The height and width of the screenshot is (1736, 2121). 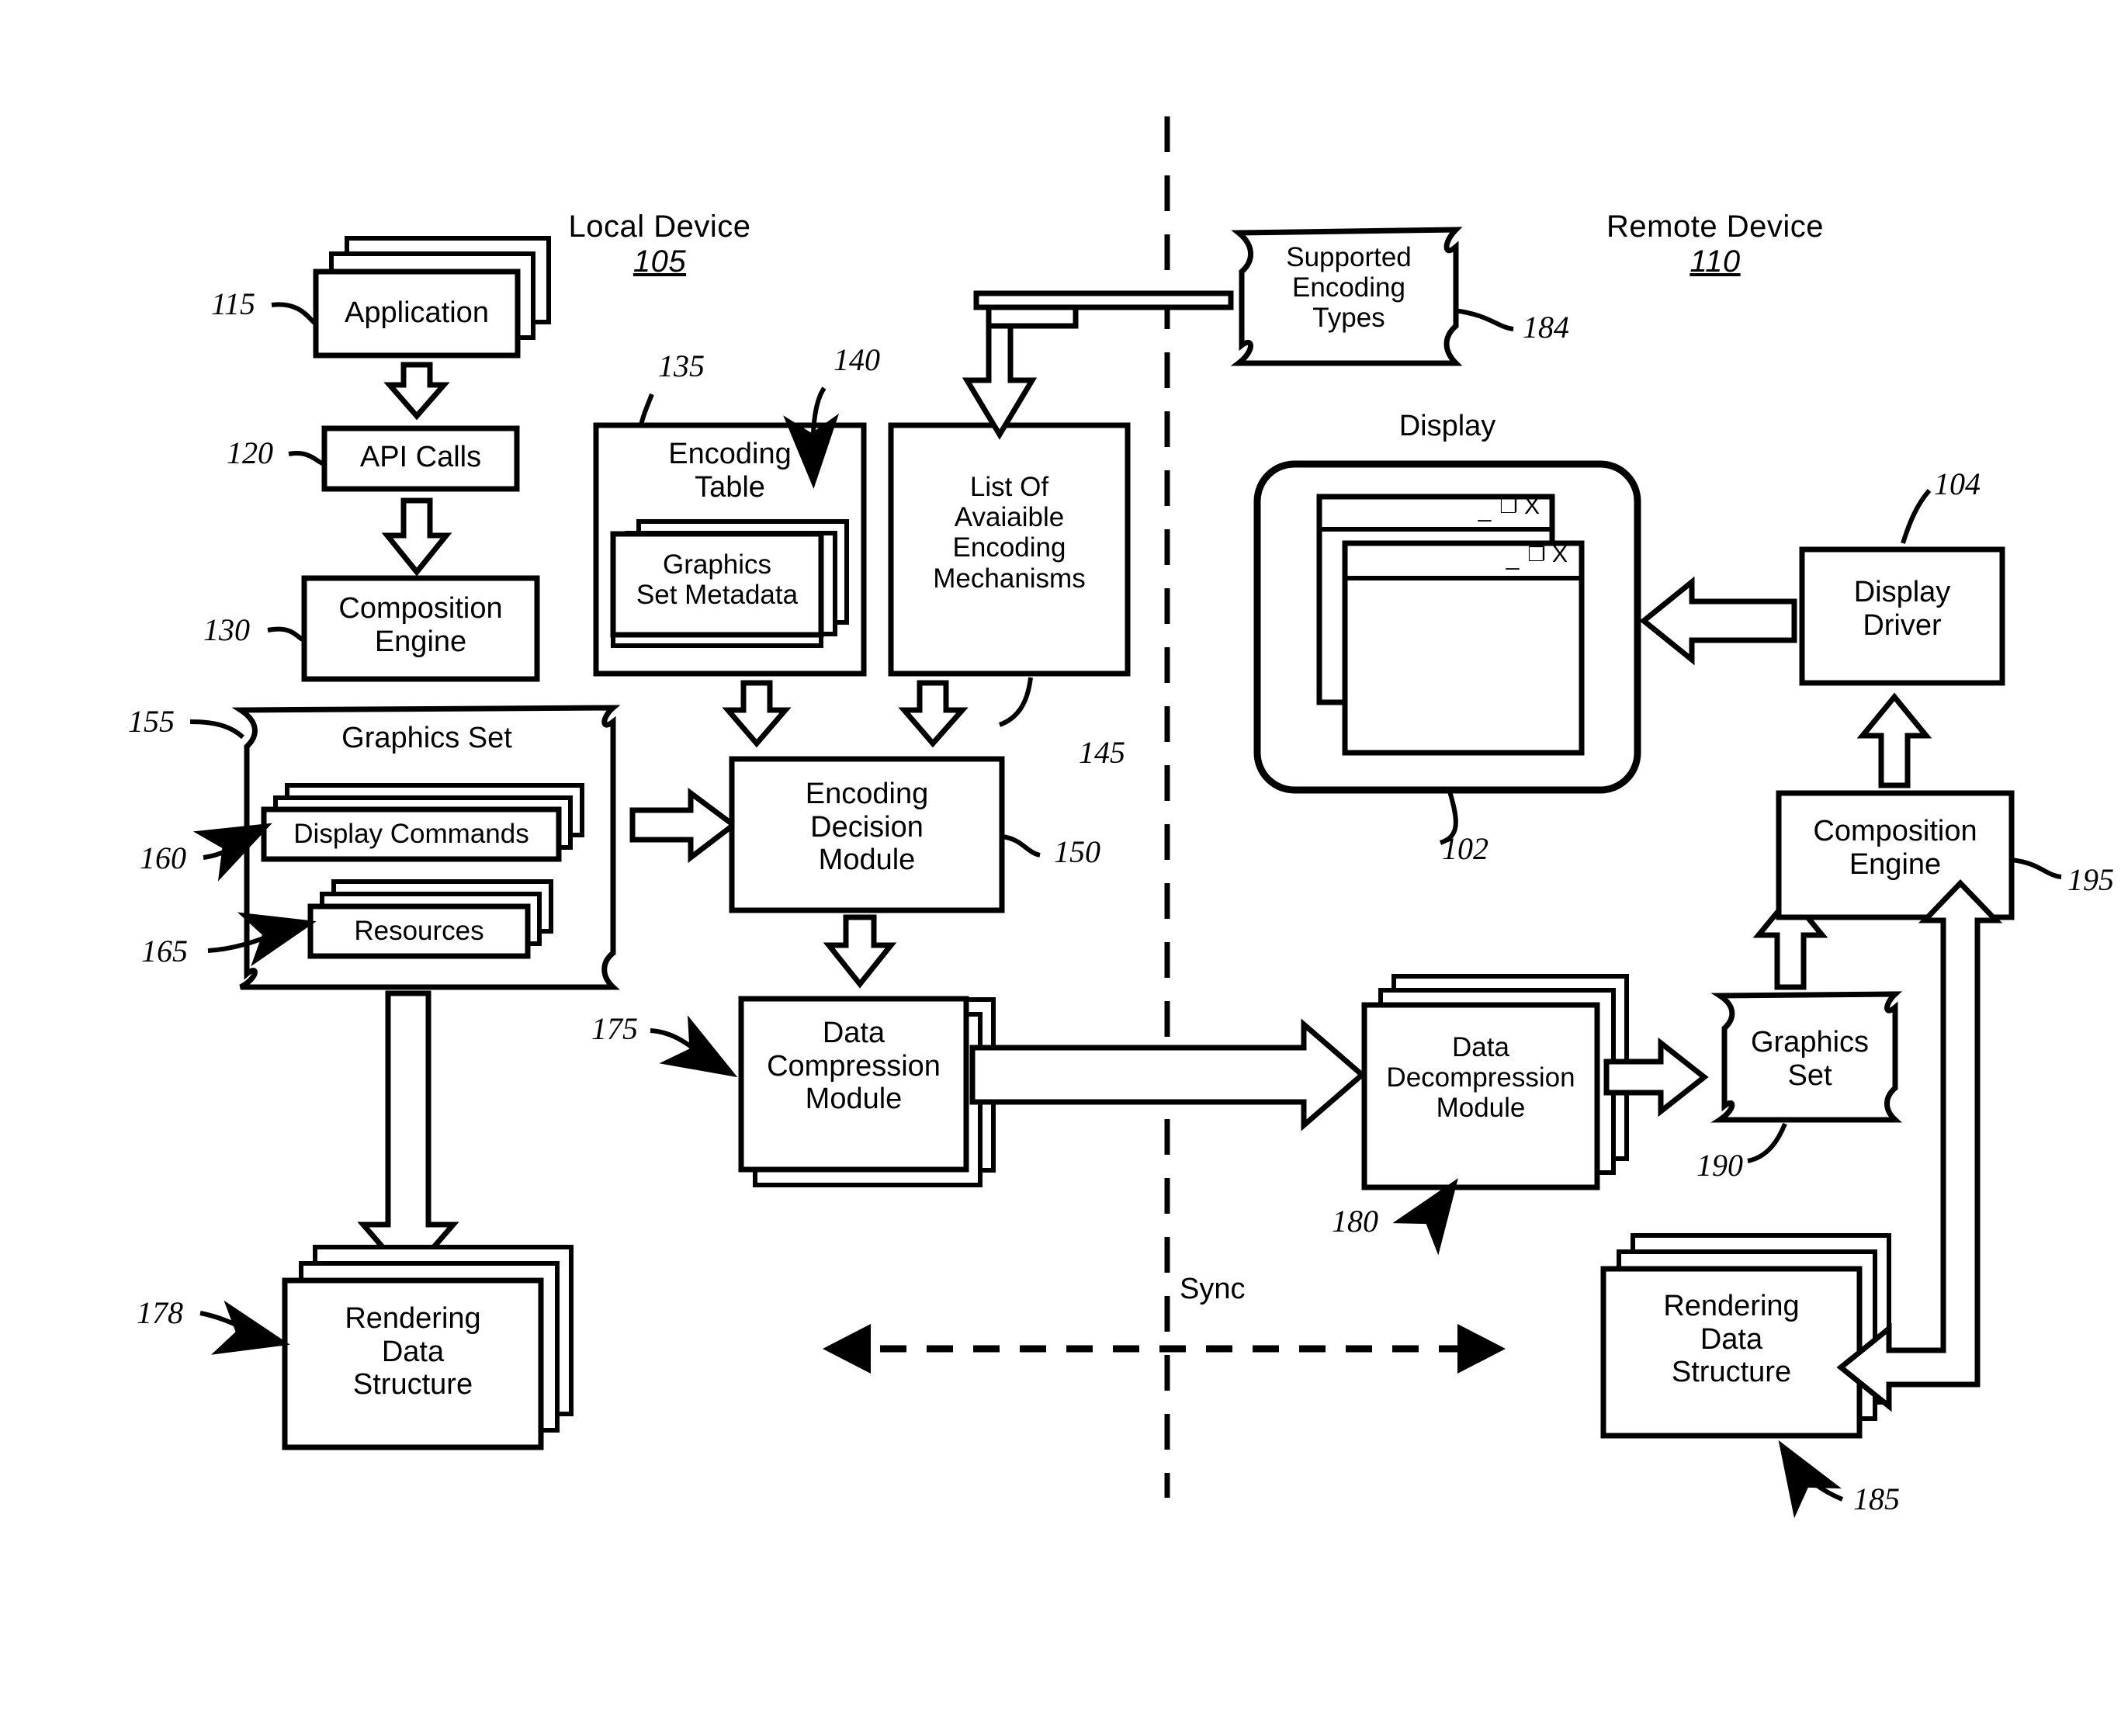 What do you see at coordinates (1102, 752) in the screenshot?
I see `ref-145: 145` at bounding box center [1102, 752].